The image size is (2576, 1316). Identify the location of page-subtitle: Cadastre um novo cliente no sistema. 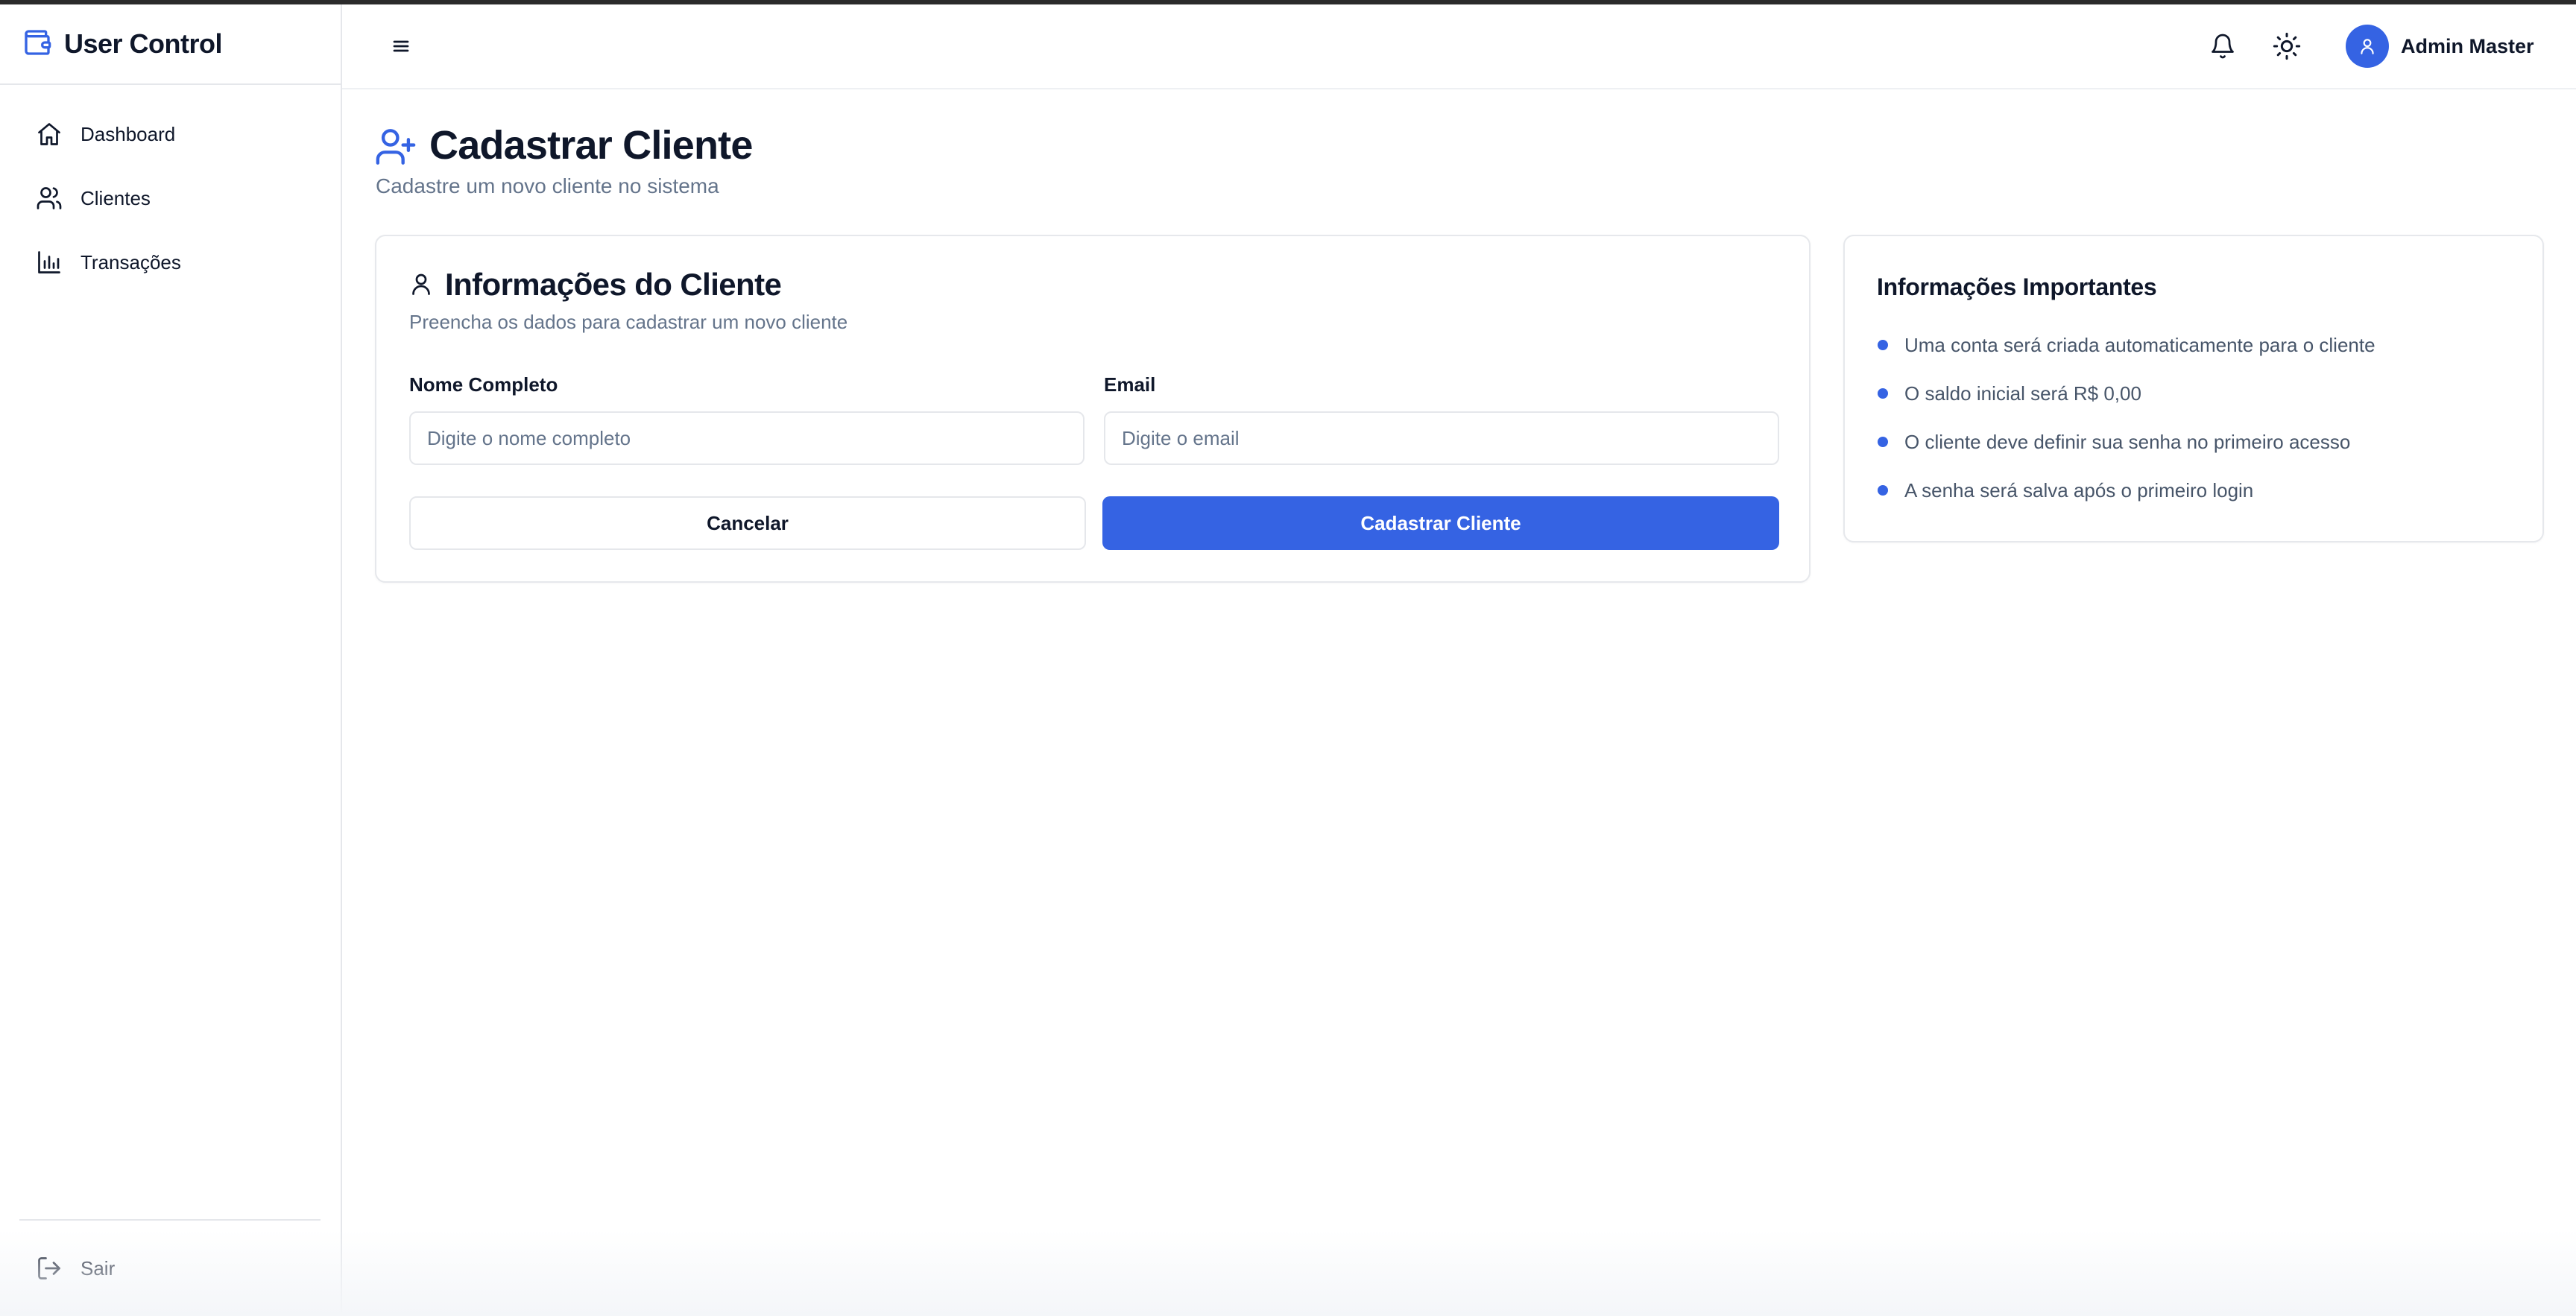
(547, 185).